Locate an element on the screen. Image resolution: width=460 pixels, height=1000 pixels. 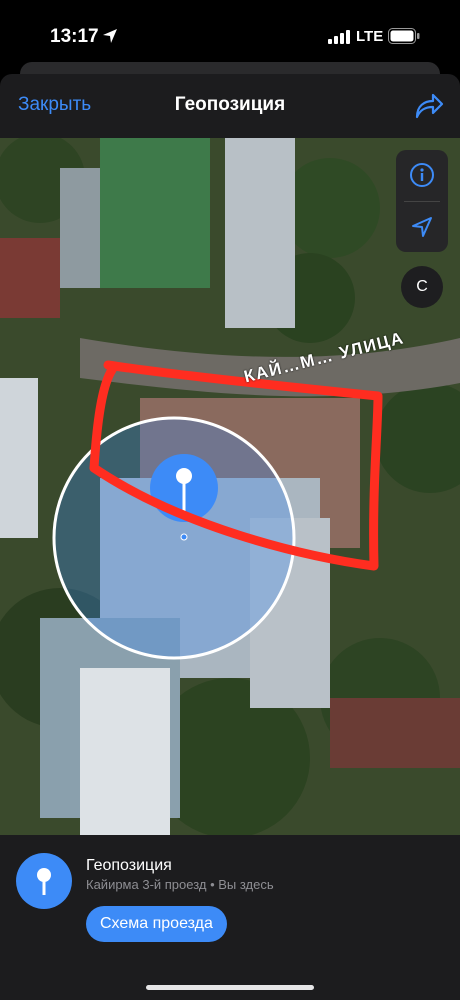
share-icon is located at coordinates (429, 106).